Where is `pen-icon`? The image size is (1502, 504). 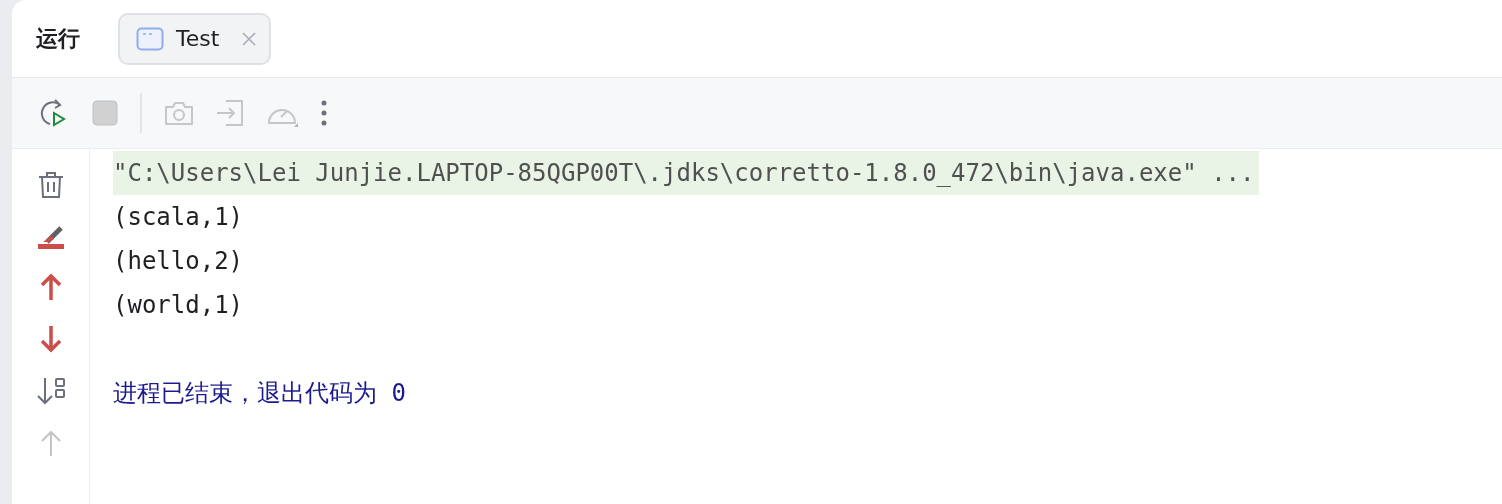 pen-icon is located at coordinates (50, 236).